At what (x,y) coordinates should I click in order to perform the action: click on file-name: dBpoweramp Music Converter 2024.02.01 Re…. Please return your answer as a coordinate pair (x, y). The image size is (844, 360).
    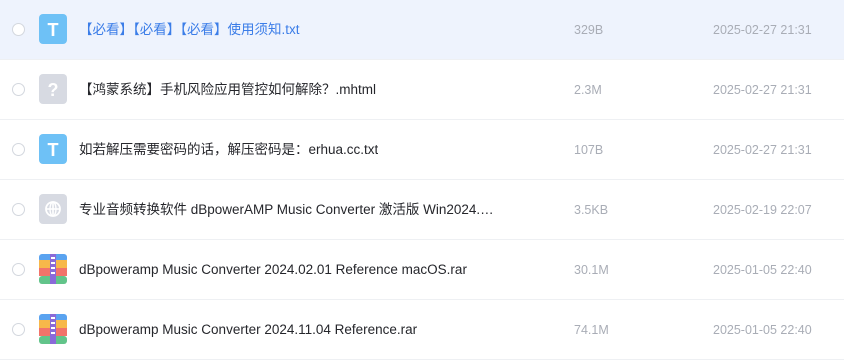
    Looking at the image, I should click on (273, 270).